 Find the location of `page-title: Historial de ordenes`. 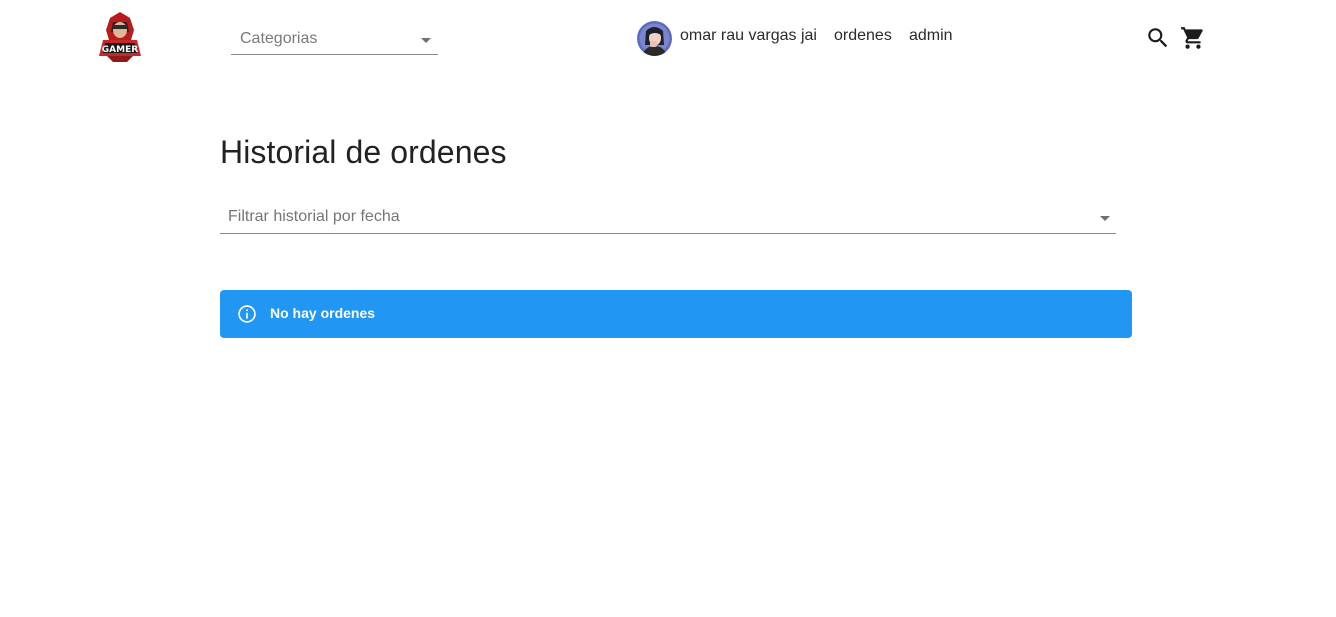

page-title: Historial de ordenes is located at coordinates (363, 152).